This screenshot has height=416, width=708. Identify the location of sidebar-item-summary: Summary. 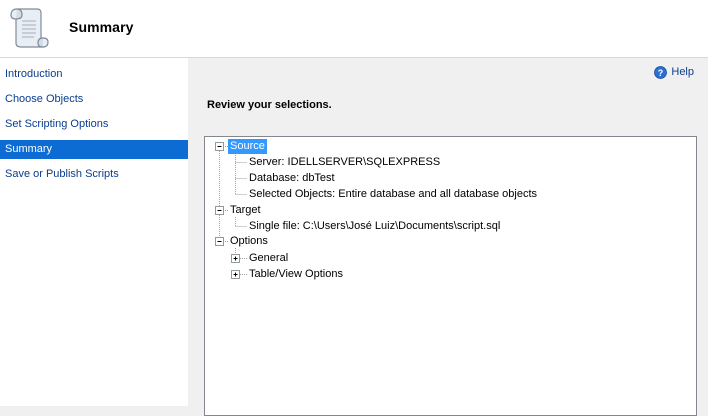
(94, 149).